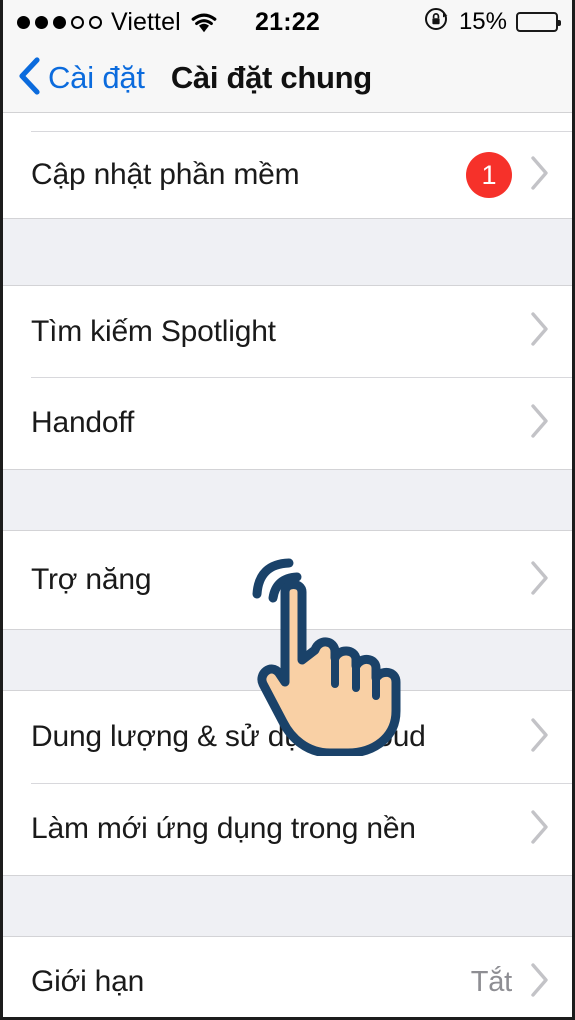 The image size is (575, 1020). Describe the element at coordinates (489, 175) in the screenshot. I see `notification-badge: 1` at that location.